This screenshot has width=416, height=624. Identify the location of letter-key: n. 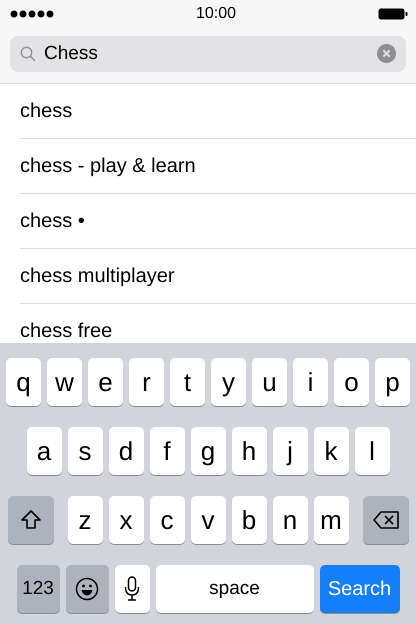
(290, 520).